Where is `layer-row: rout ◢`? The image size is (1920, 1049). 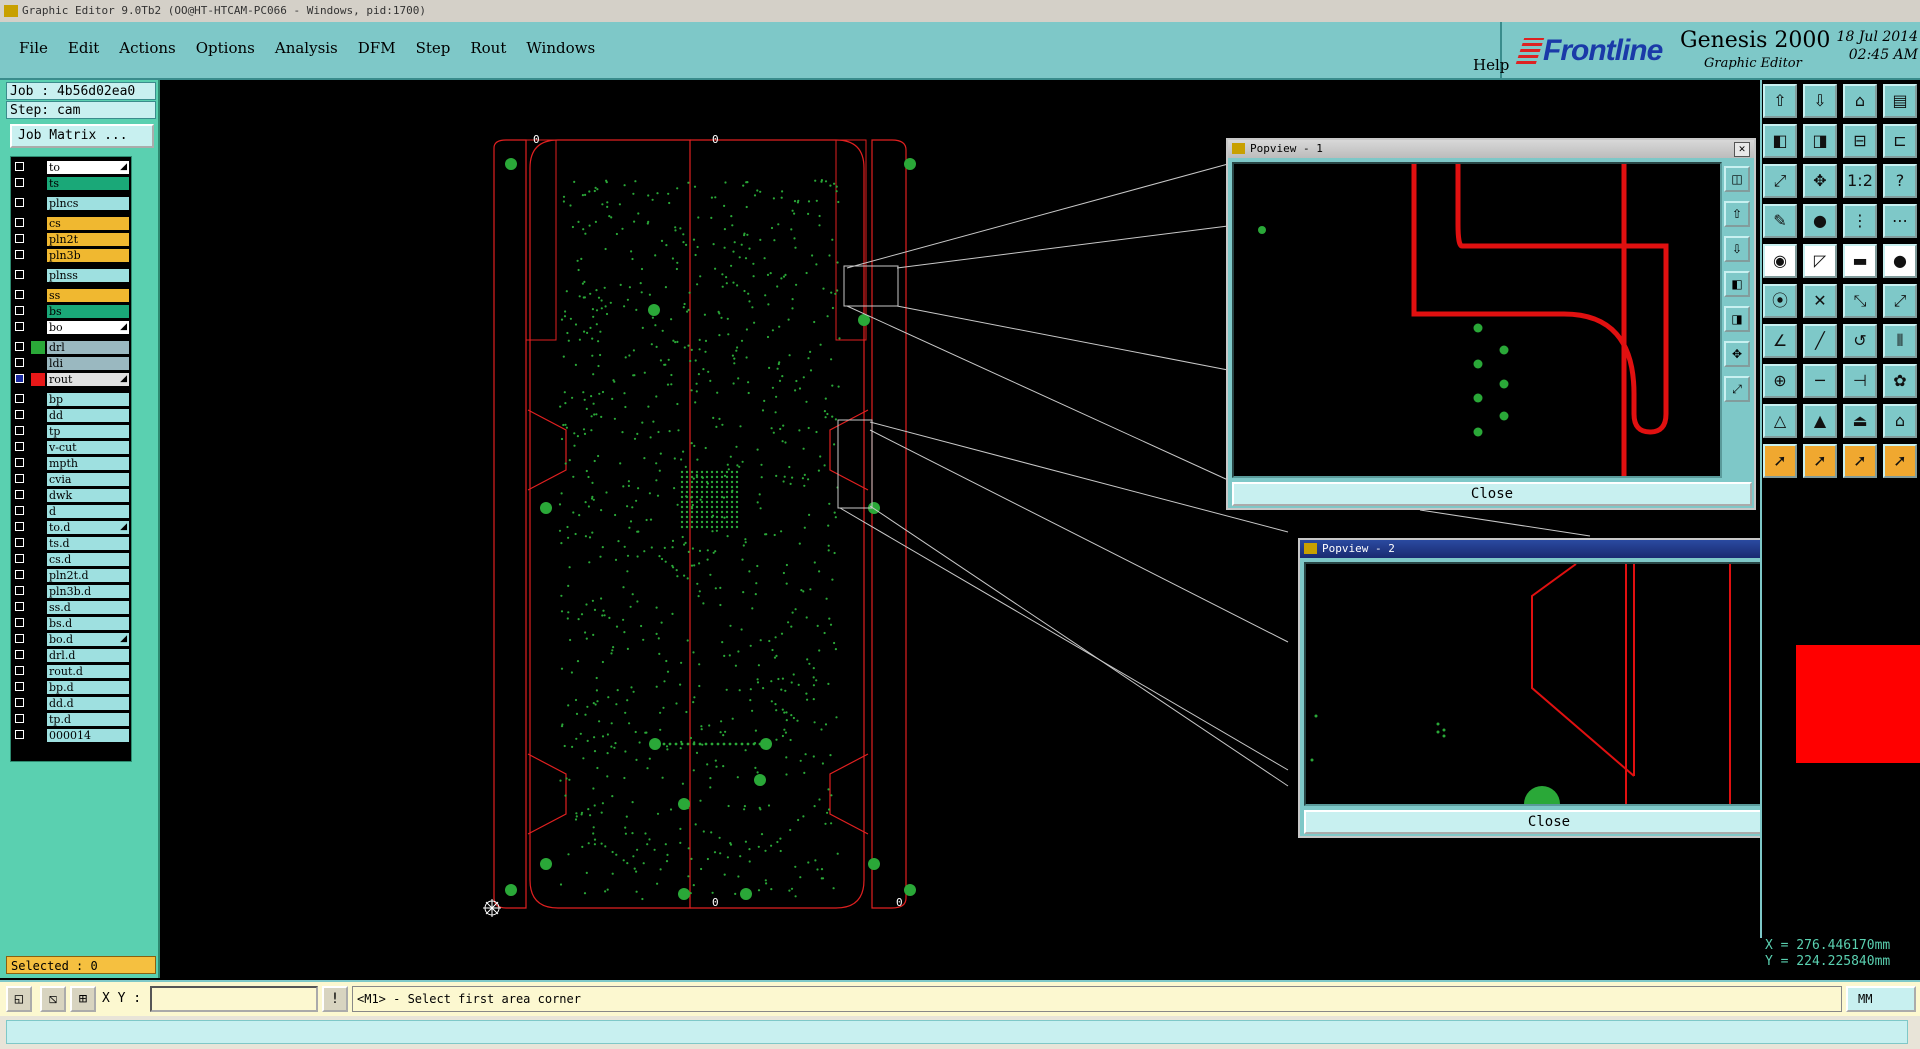
layer-row: rout ◢ is located at coordinates (72, 379).